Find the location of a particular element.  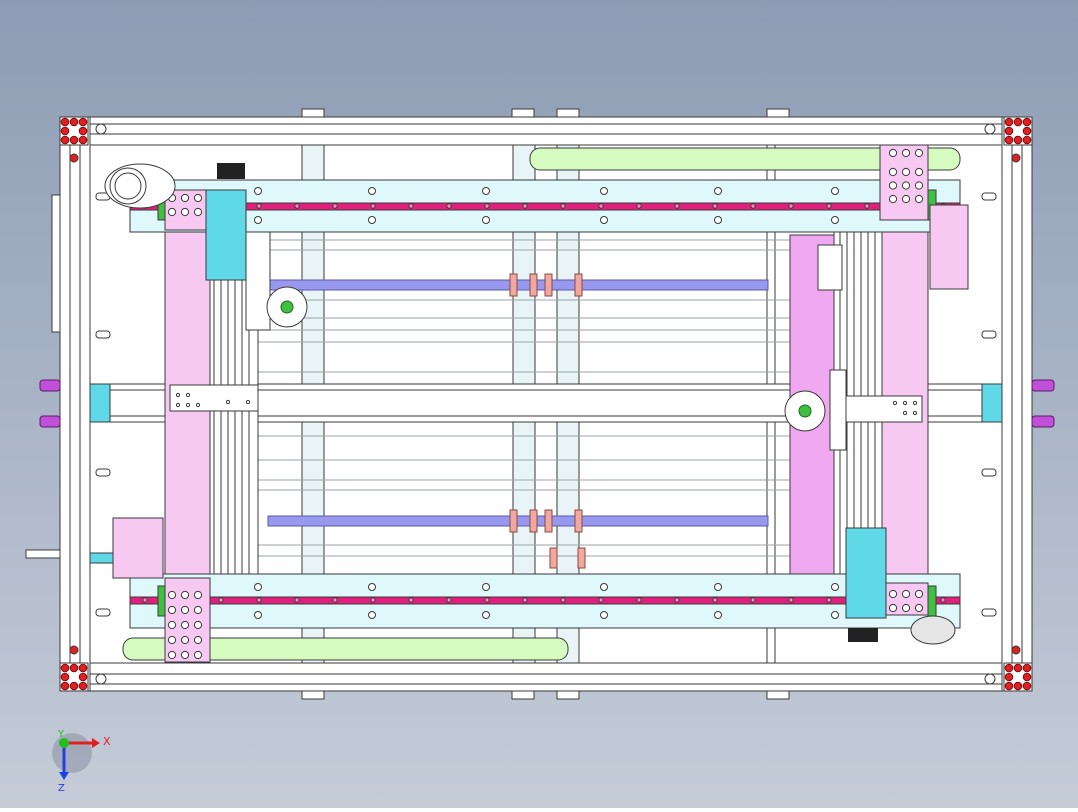

left-tab is located at coordinates (43, 554).